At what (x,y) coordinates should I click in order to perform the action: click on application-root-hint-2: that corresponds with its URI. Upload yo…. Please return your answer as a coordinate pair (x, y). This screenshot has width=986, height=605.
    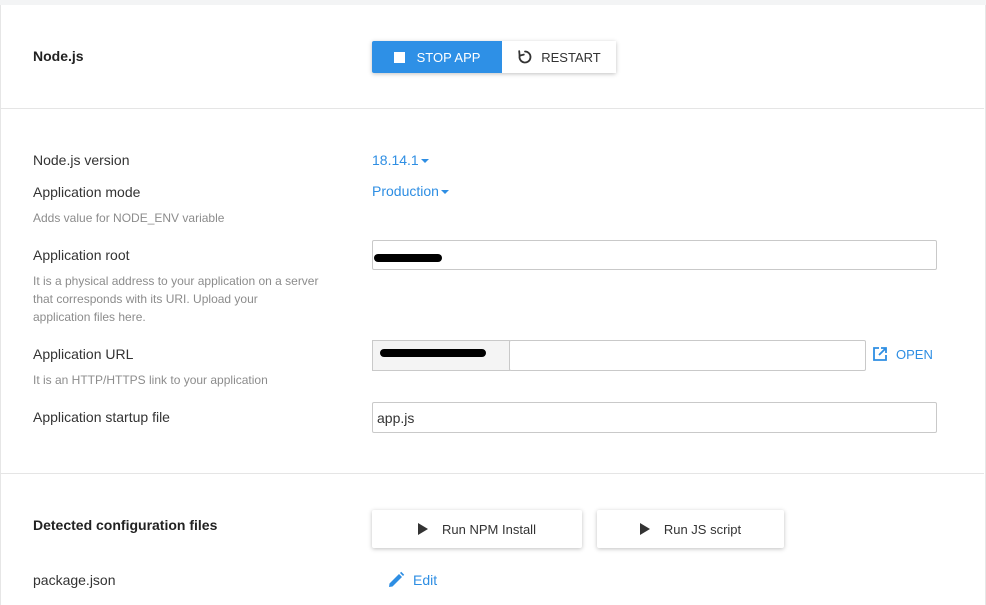
    Looking at the image, I should click on (145, 299).